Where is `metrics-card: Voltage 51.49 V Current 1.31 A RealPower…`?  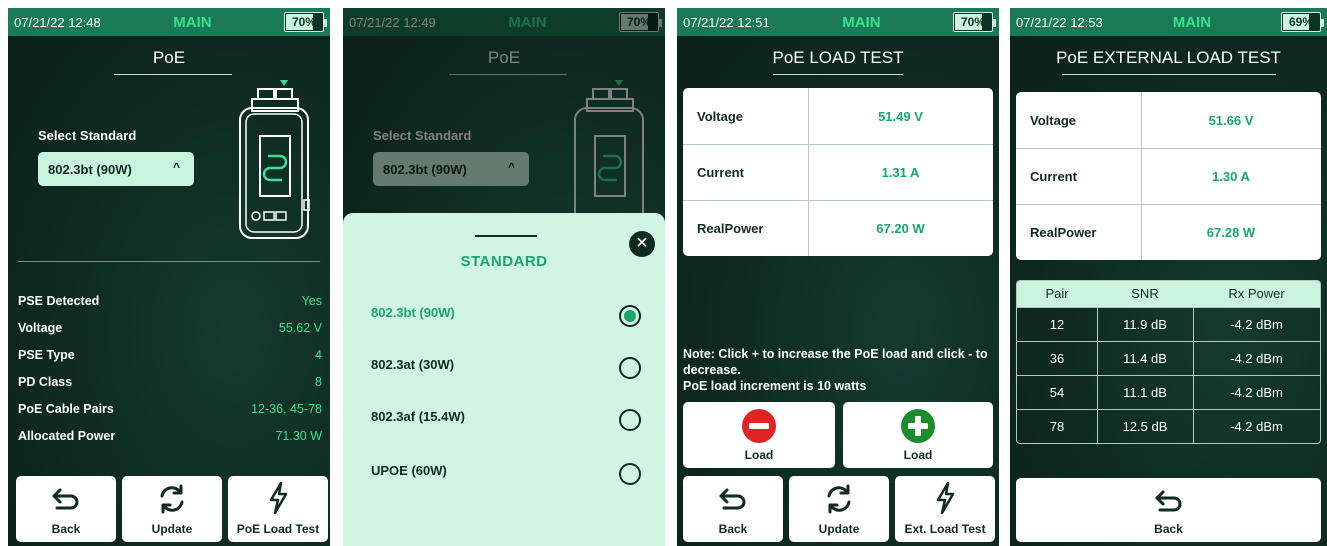
metrics-card: Voltage 51.49 V Current 1.31 A RealPower… is located at coordinates (838, 172).